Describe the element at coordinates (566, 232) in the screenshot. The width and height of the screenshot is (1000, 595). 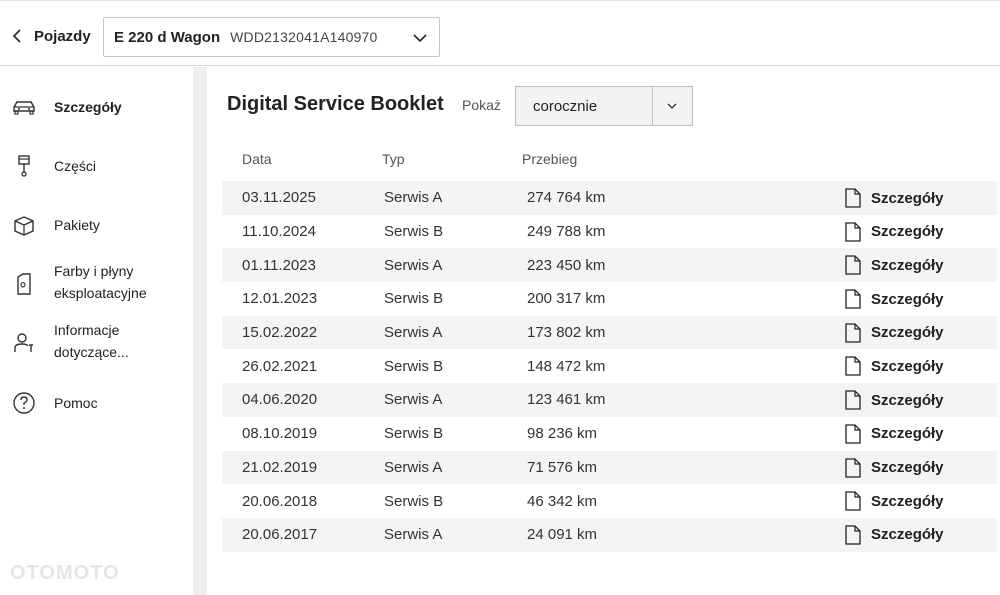
I see `cell-mileage: 249 788 km` at that location.